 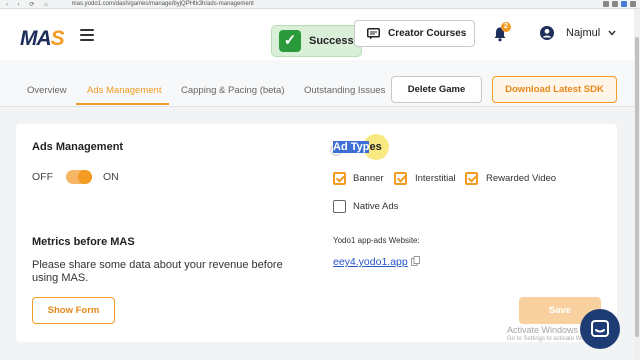 What do you see at coordinates (57, 38) in the screenshot?
I see `logo-text-accent: S` at bounding box center [57, 38].